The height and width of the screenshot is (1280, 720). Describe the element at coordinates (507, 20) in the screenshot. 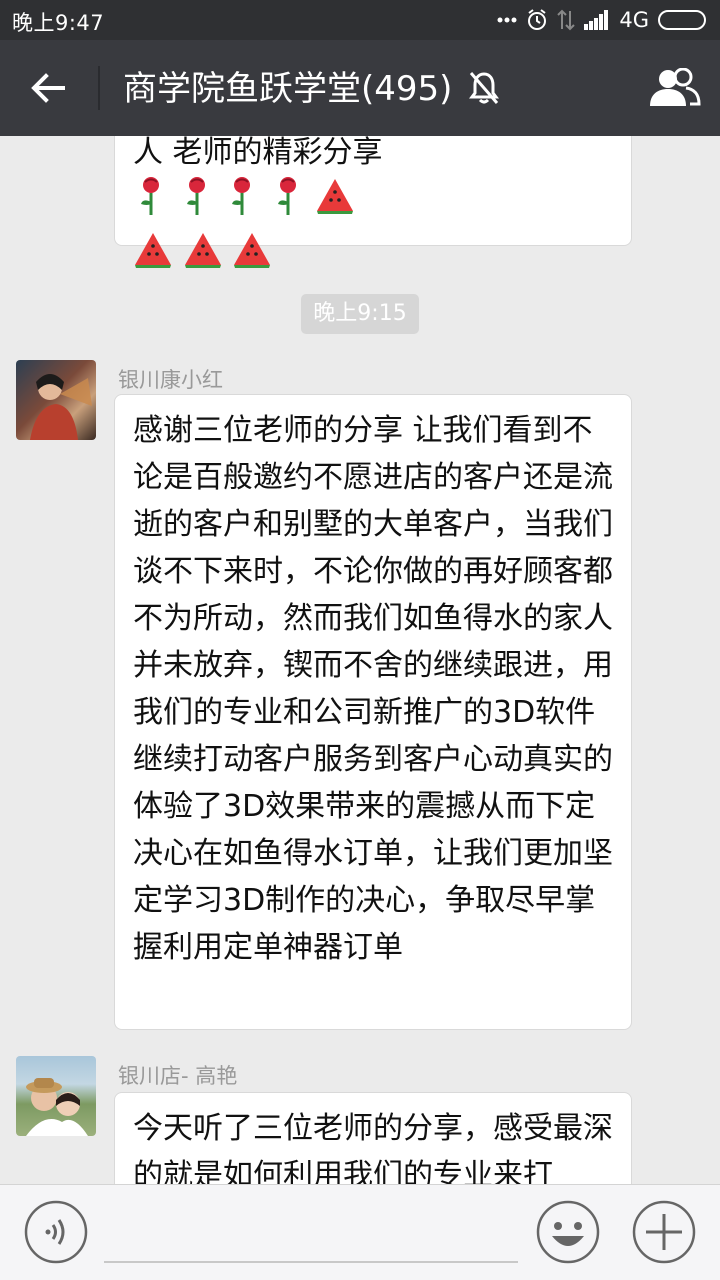

I see `more-dots-icon` at that location.